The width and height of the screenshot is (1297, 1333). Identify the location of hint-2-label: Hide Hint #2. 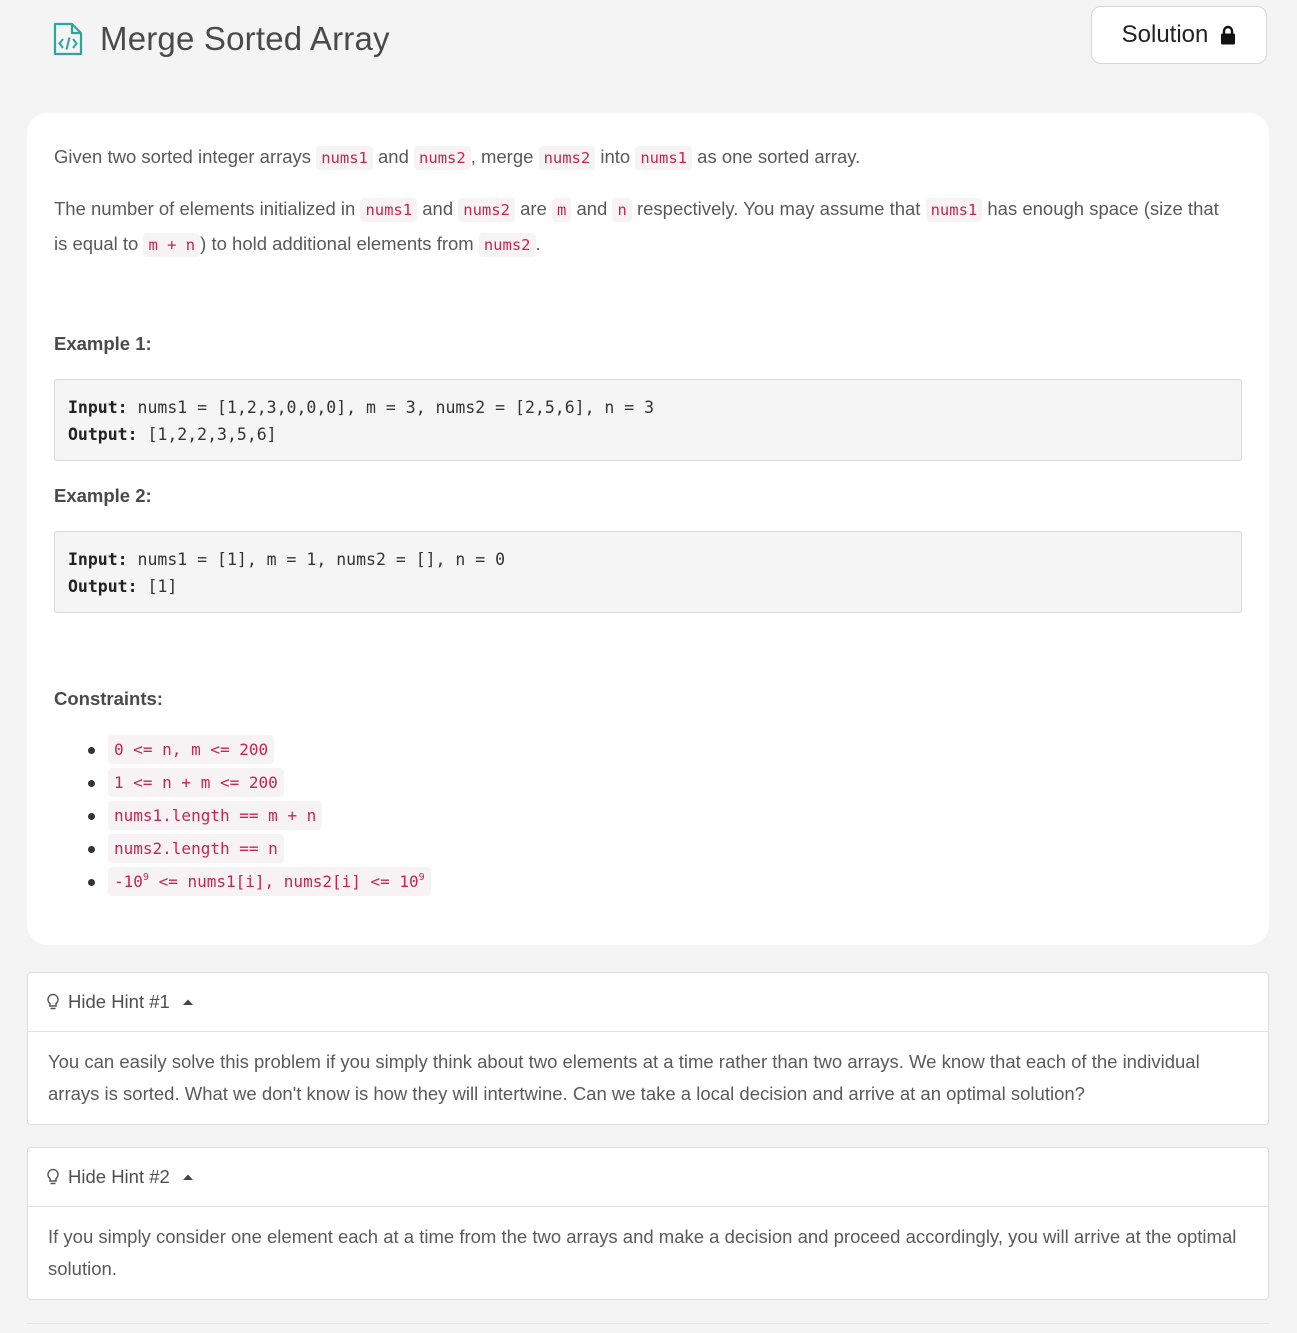
(119, 1176).